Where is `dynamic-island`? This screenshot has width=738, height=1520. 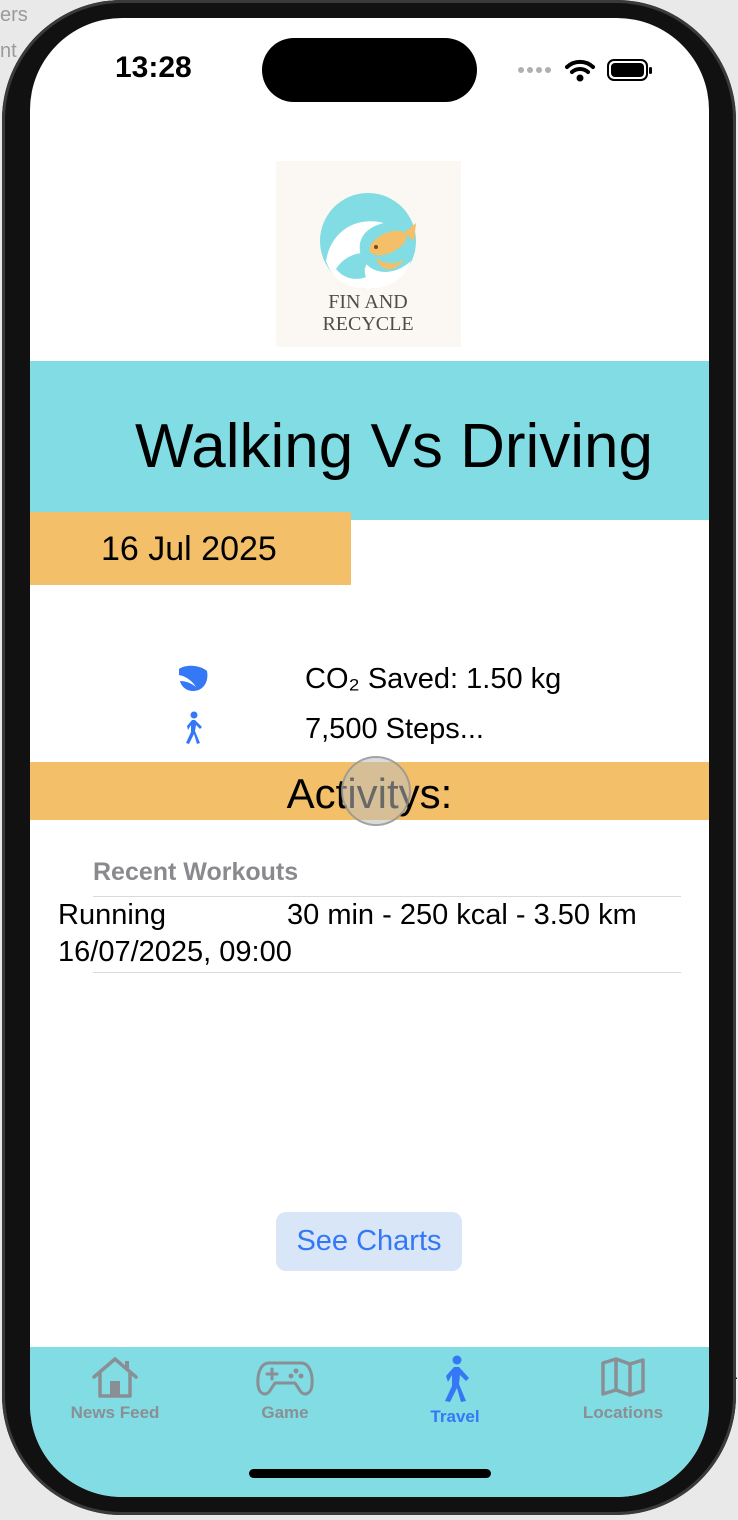 dynamic-island is located at coordinates (369, 70).